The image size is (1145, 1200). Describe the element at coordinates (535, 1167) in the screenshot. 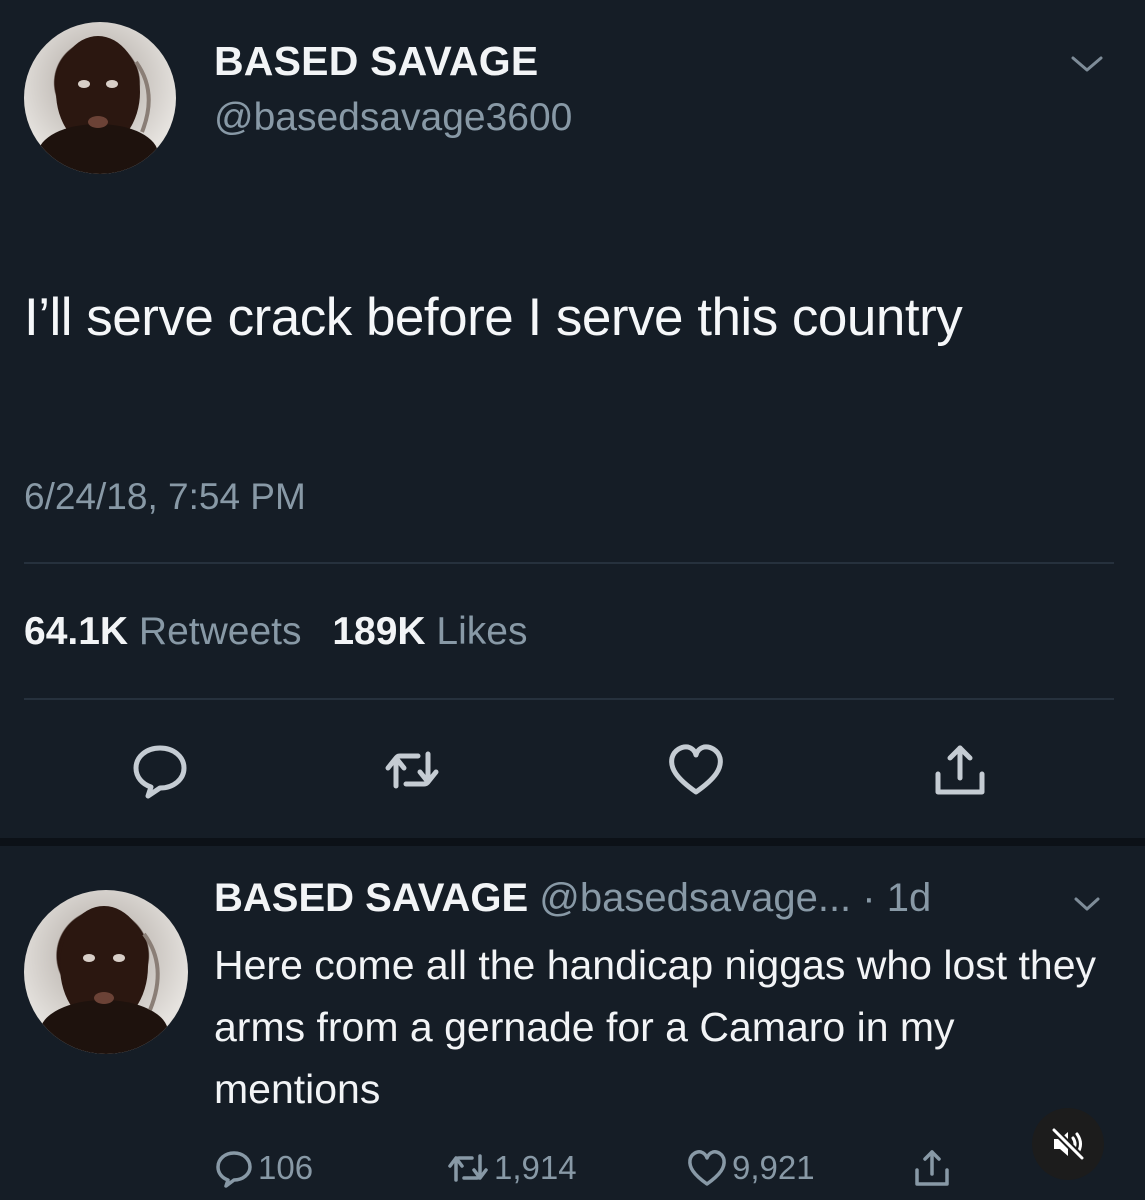

I see `retweet-count: 1,914` at that location.